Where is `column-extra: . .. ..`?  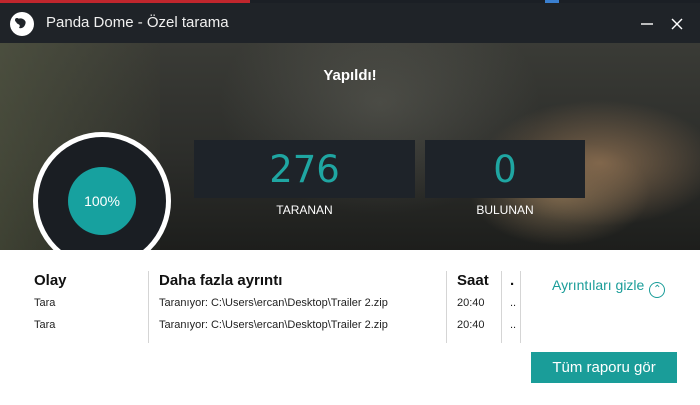 column-extra: . .. .. is located at coordinates (515, 307).